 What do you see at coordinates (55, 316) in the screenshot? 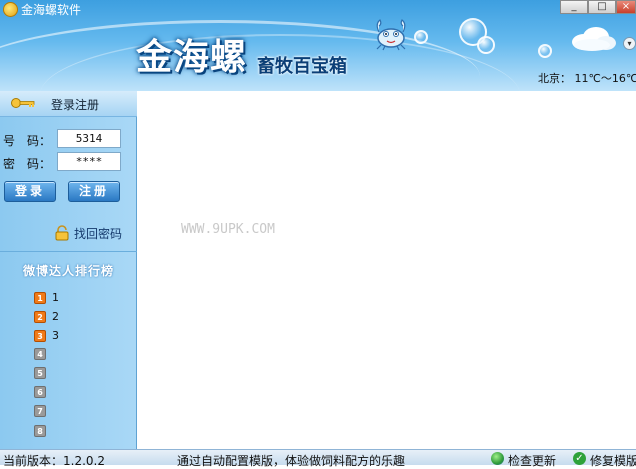
I see `rank-item-2: 2` at bounding box center [55, 316].